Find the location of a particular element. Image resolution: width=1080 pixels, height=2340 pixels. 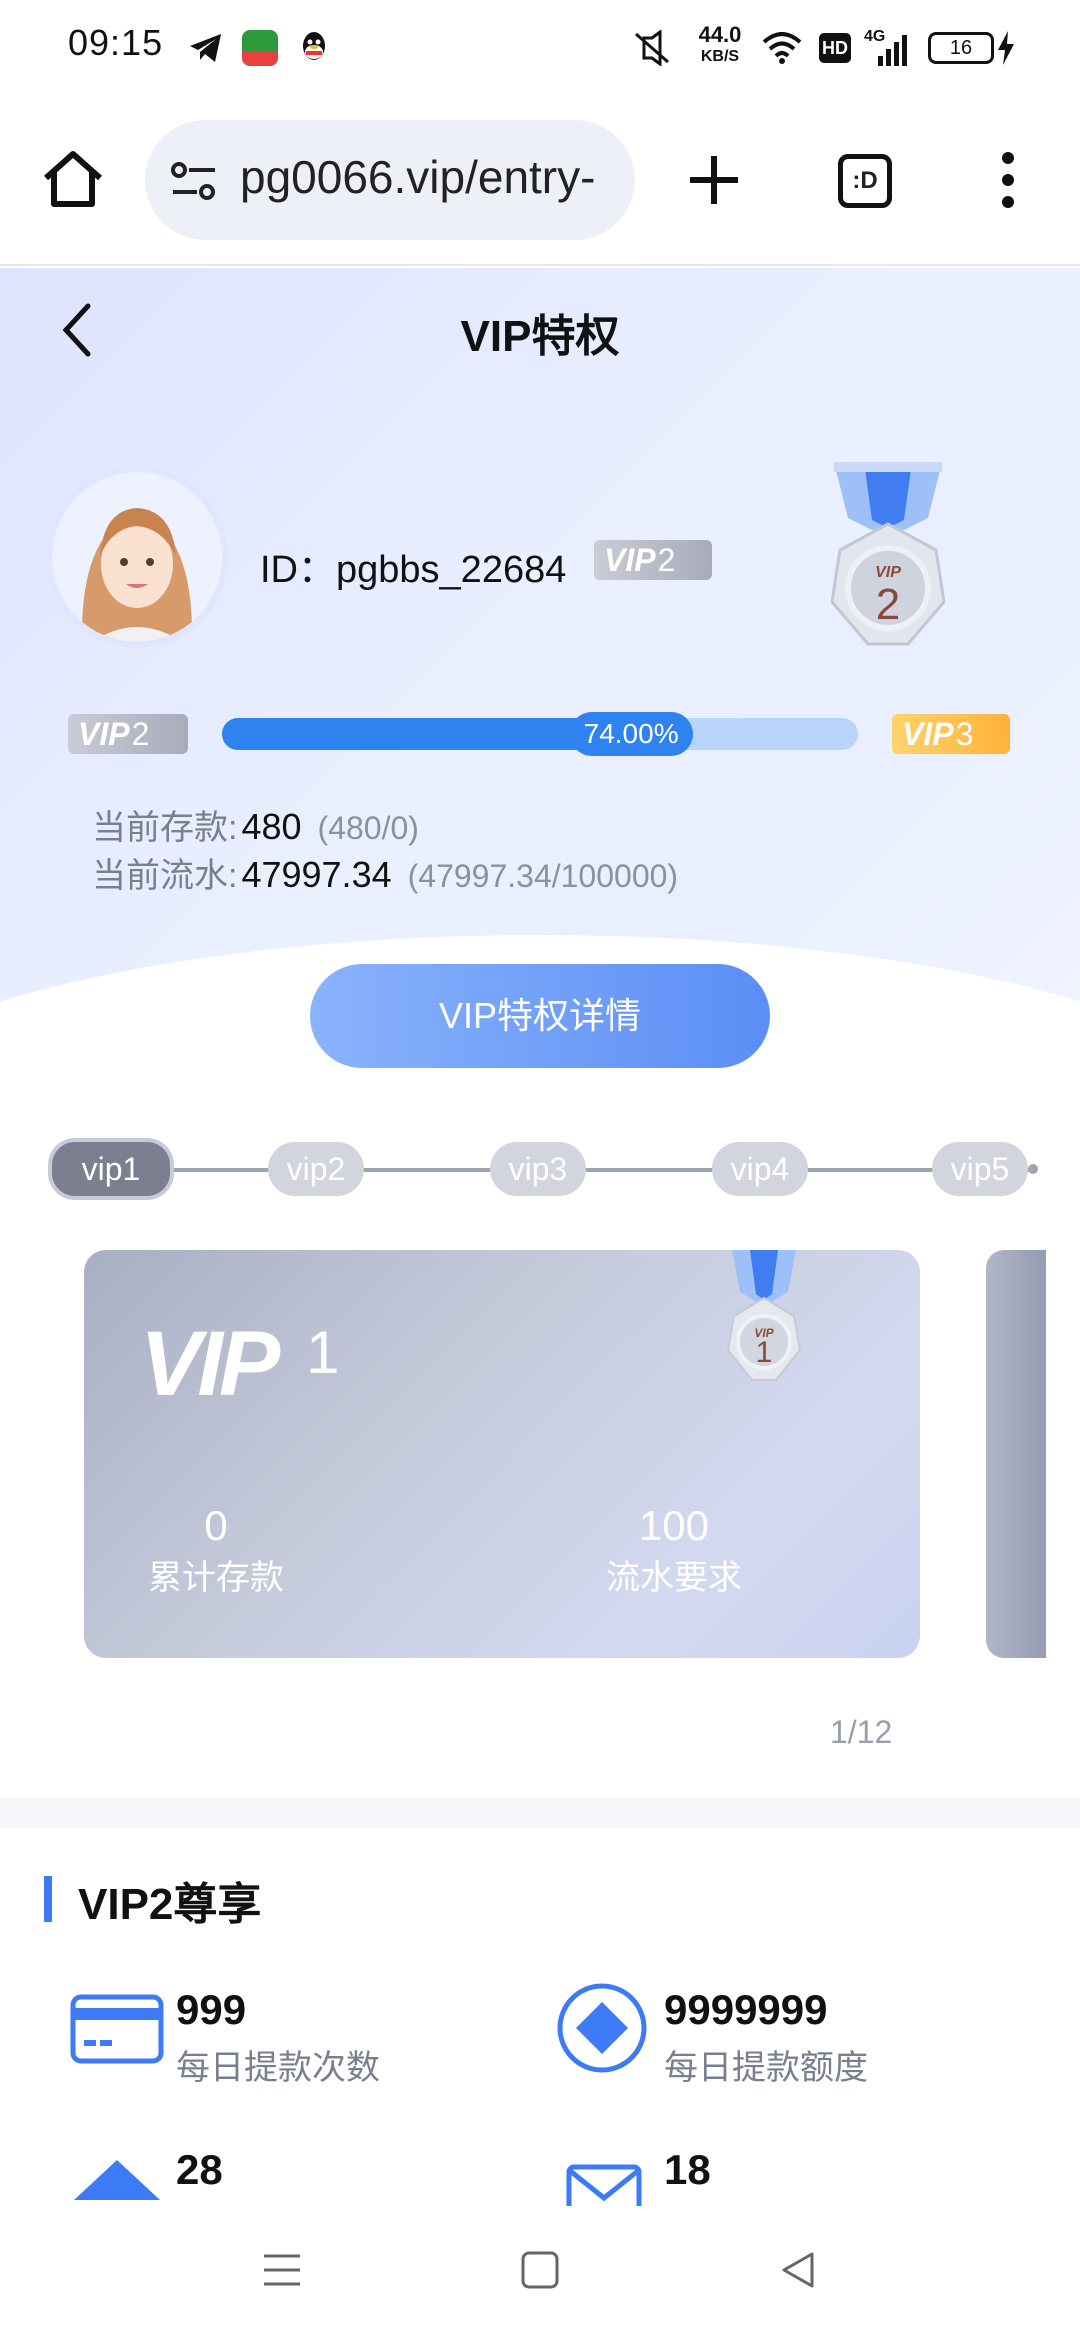

user-id: ID：pgbbs_22684 is located at coordinates (413, 570).